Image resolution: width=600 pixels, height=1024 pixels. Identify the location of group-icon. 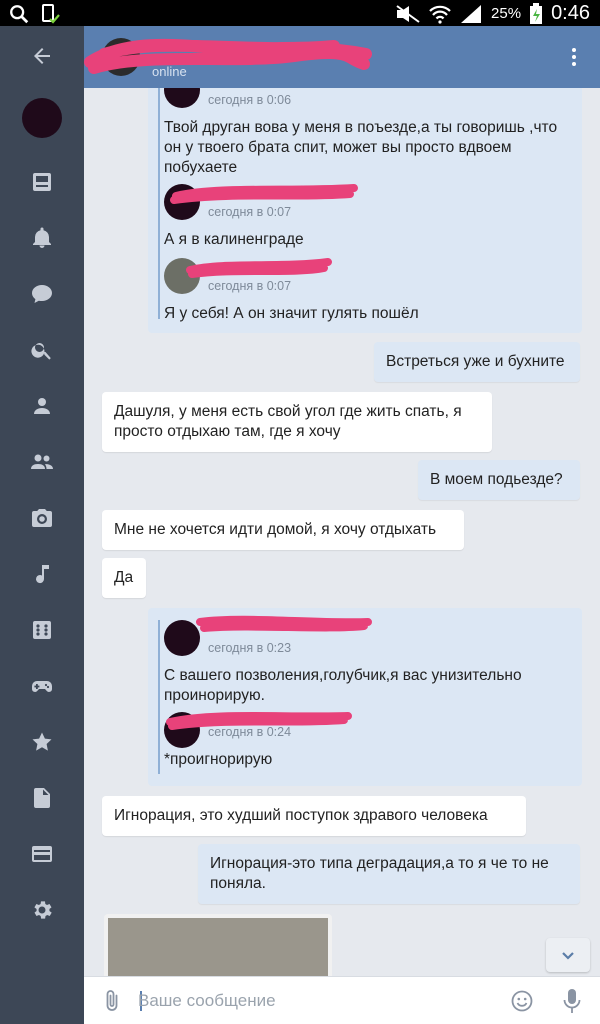
(42, 461).